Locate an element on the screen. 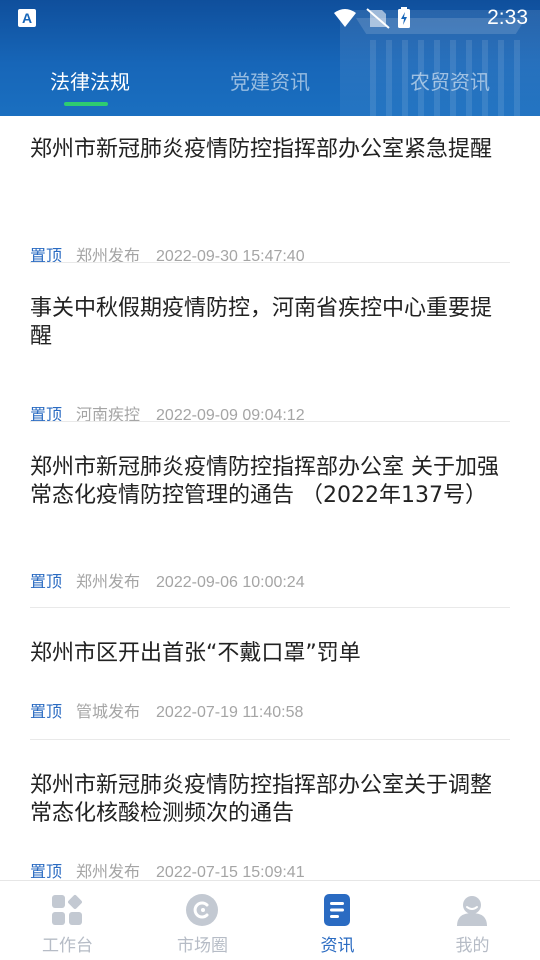 This screenshot has width=540, height=960. news-datetime: 2022-07-15 15:09:41 is located at coordinates (230, 872).